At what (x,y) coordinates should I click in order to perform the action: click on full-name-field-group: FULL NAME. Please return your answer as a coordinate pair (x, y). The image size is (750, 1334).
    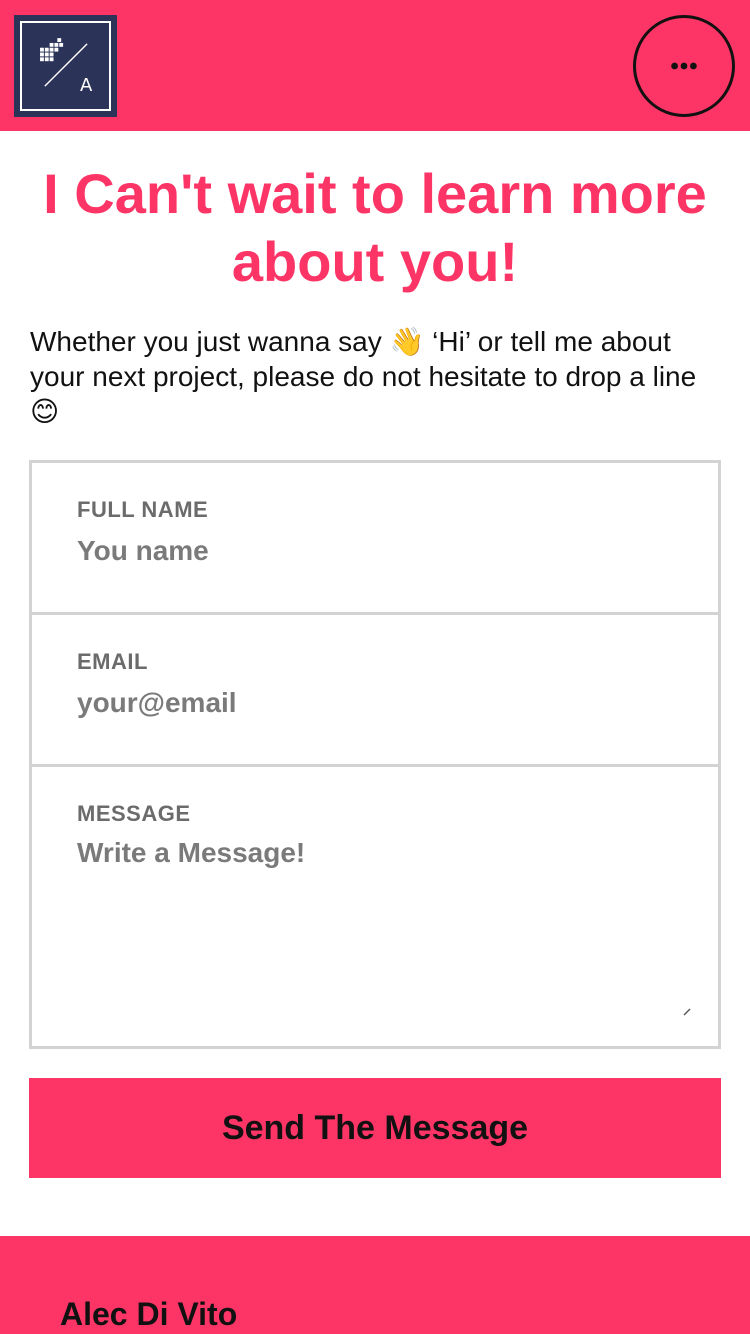
    Looking at the image, I should click on (375, 539).